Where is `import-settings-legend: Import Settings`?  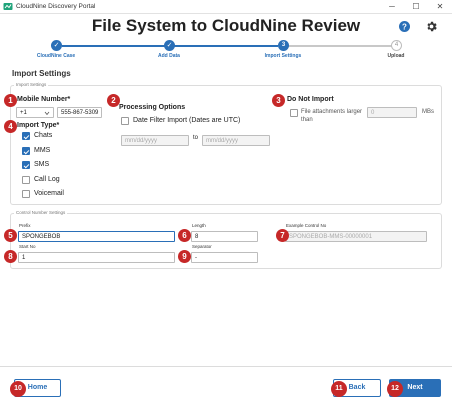
import-settings-legend: Import Settings is located at coordinates (31, 84).